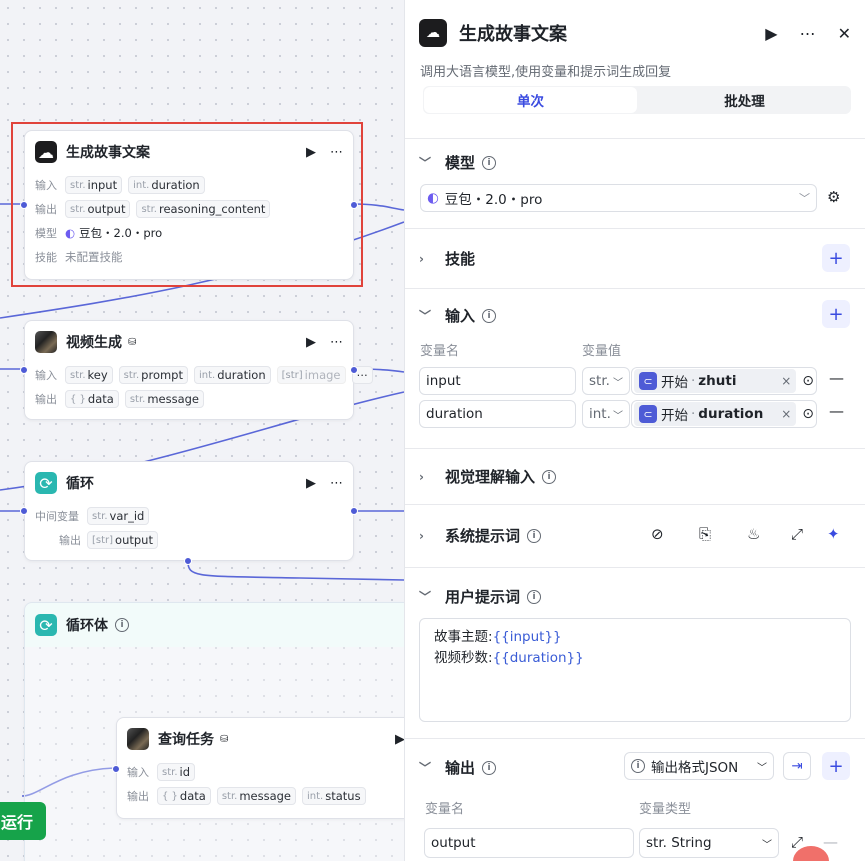  What do you see at coordinates (497, 381) in the screenshot?
I see `input-name-field: input` at bounding box center [497, 381].